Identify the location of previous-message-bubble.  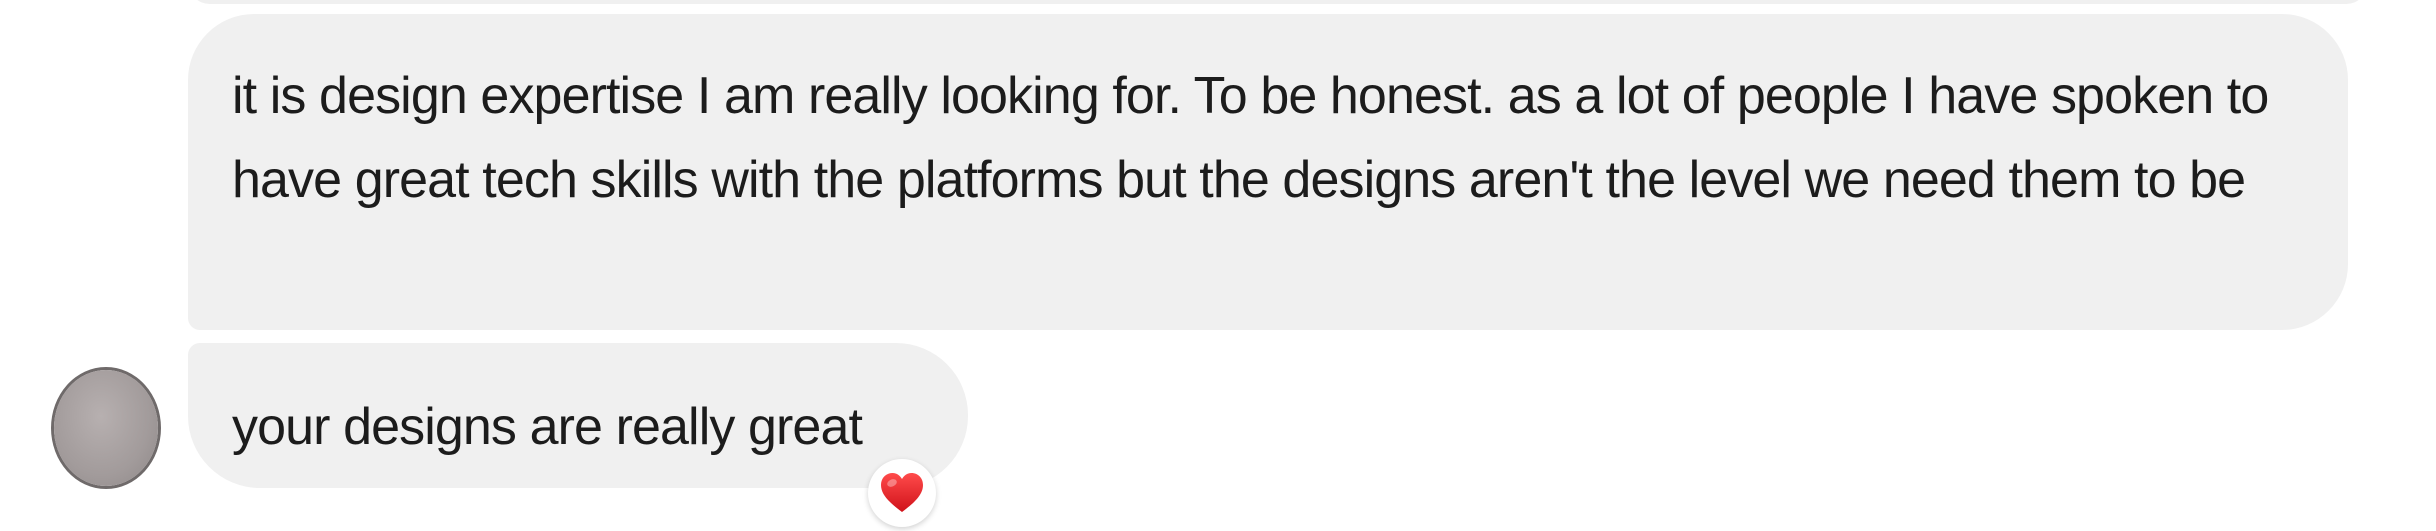
(1278, 2).